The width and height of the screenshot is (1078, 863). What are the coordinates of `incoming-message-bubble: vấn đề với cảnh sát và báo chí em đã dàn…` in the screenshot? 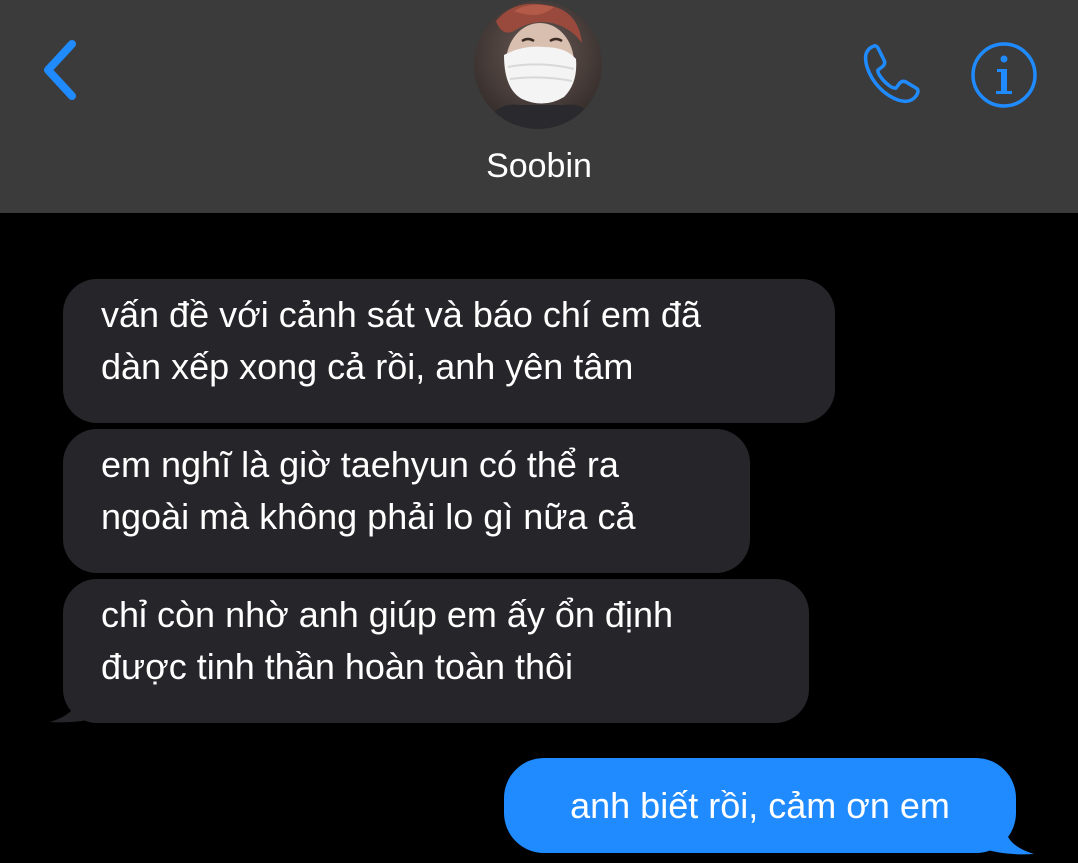 It's located at (449, 351).